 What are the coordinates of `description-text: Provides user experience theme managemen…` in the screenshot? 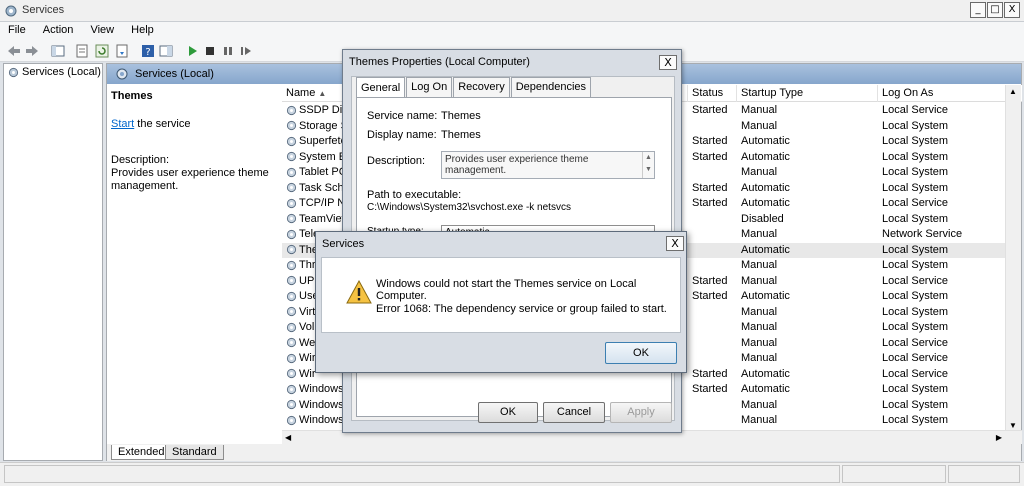 It's located at (190, 179).